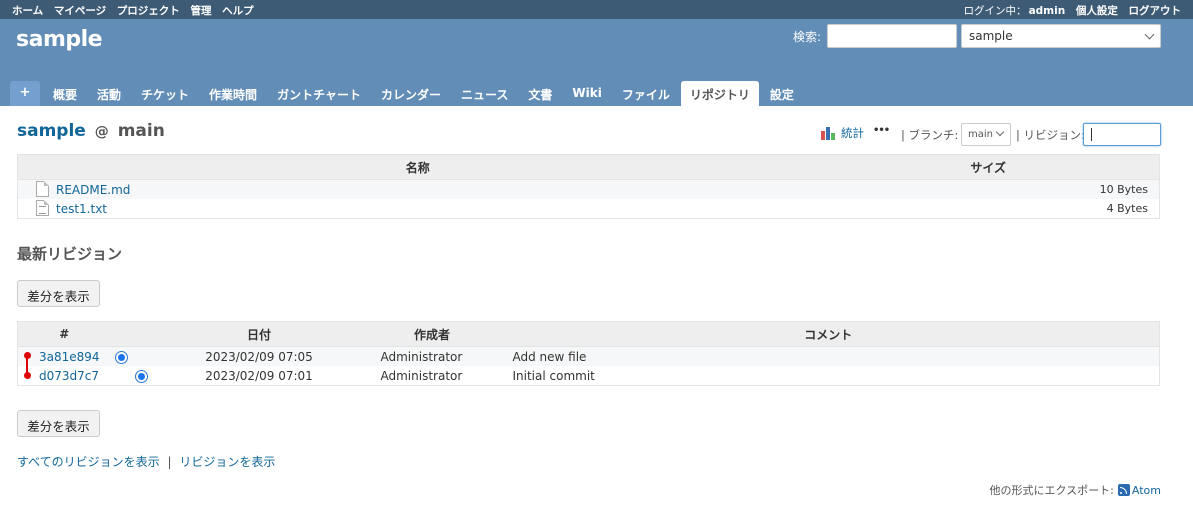 This screenshot has width=1193, height=524. Describe the element at coordinates (1122, 134) in the screenshot. I see `revision-input` at that location.